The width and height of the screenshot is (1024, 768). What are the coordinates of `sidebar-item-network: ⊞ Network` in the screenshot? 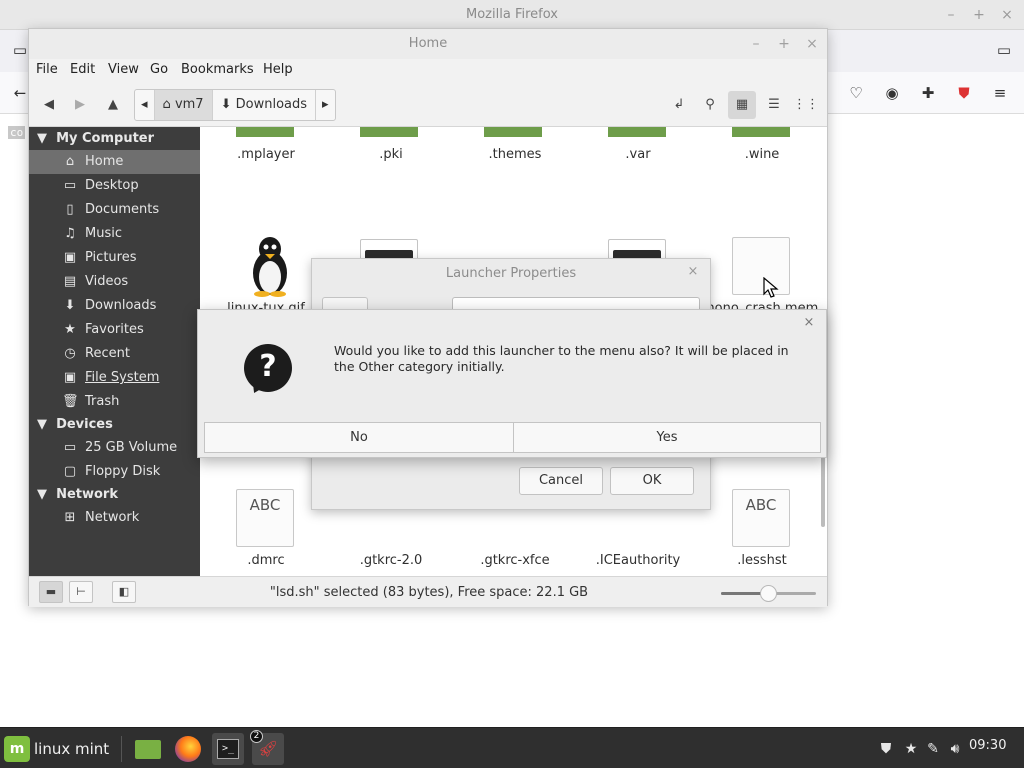 It's located at (114, 518).